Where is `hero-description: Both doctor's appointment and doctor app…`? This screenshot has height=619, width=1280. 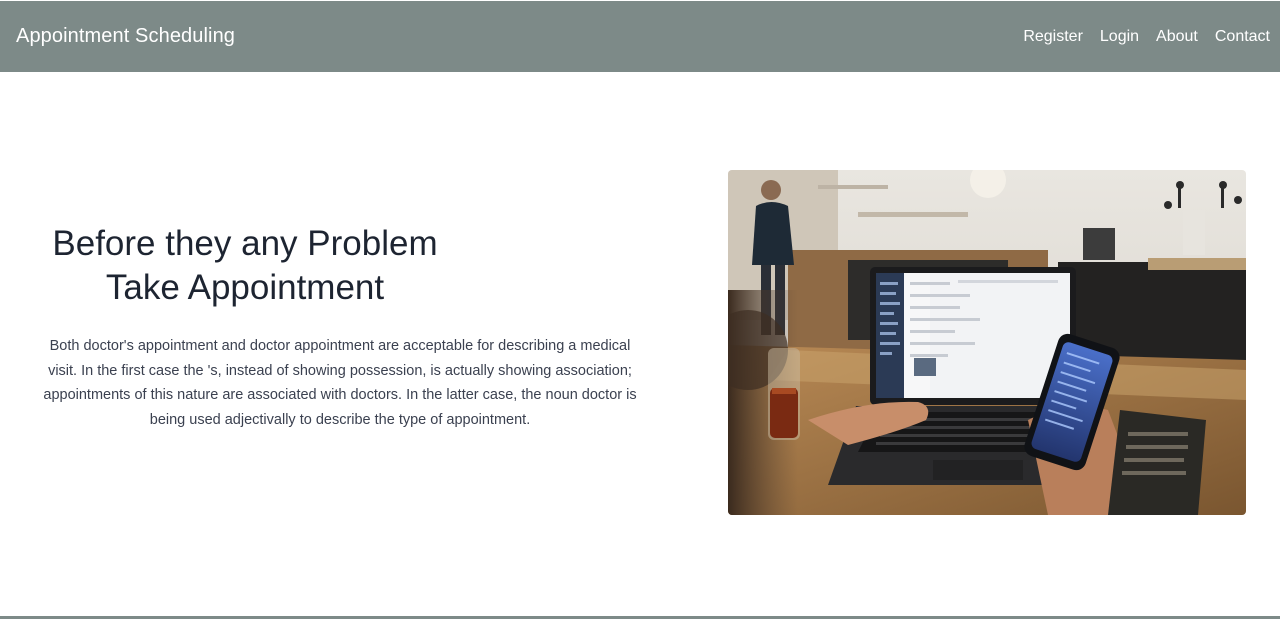 hero-description: Both doctor's appointment and doctor app… is located at coordinates (340, 383).